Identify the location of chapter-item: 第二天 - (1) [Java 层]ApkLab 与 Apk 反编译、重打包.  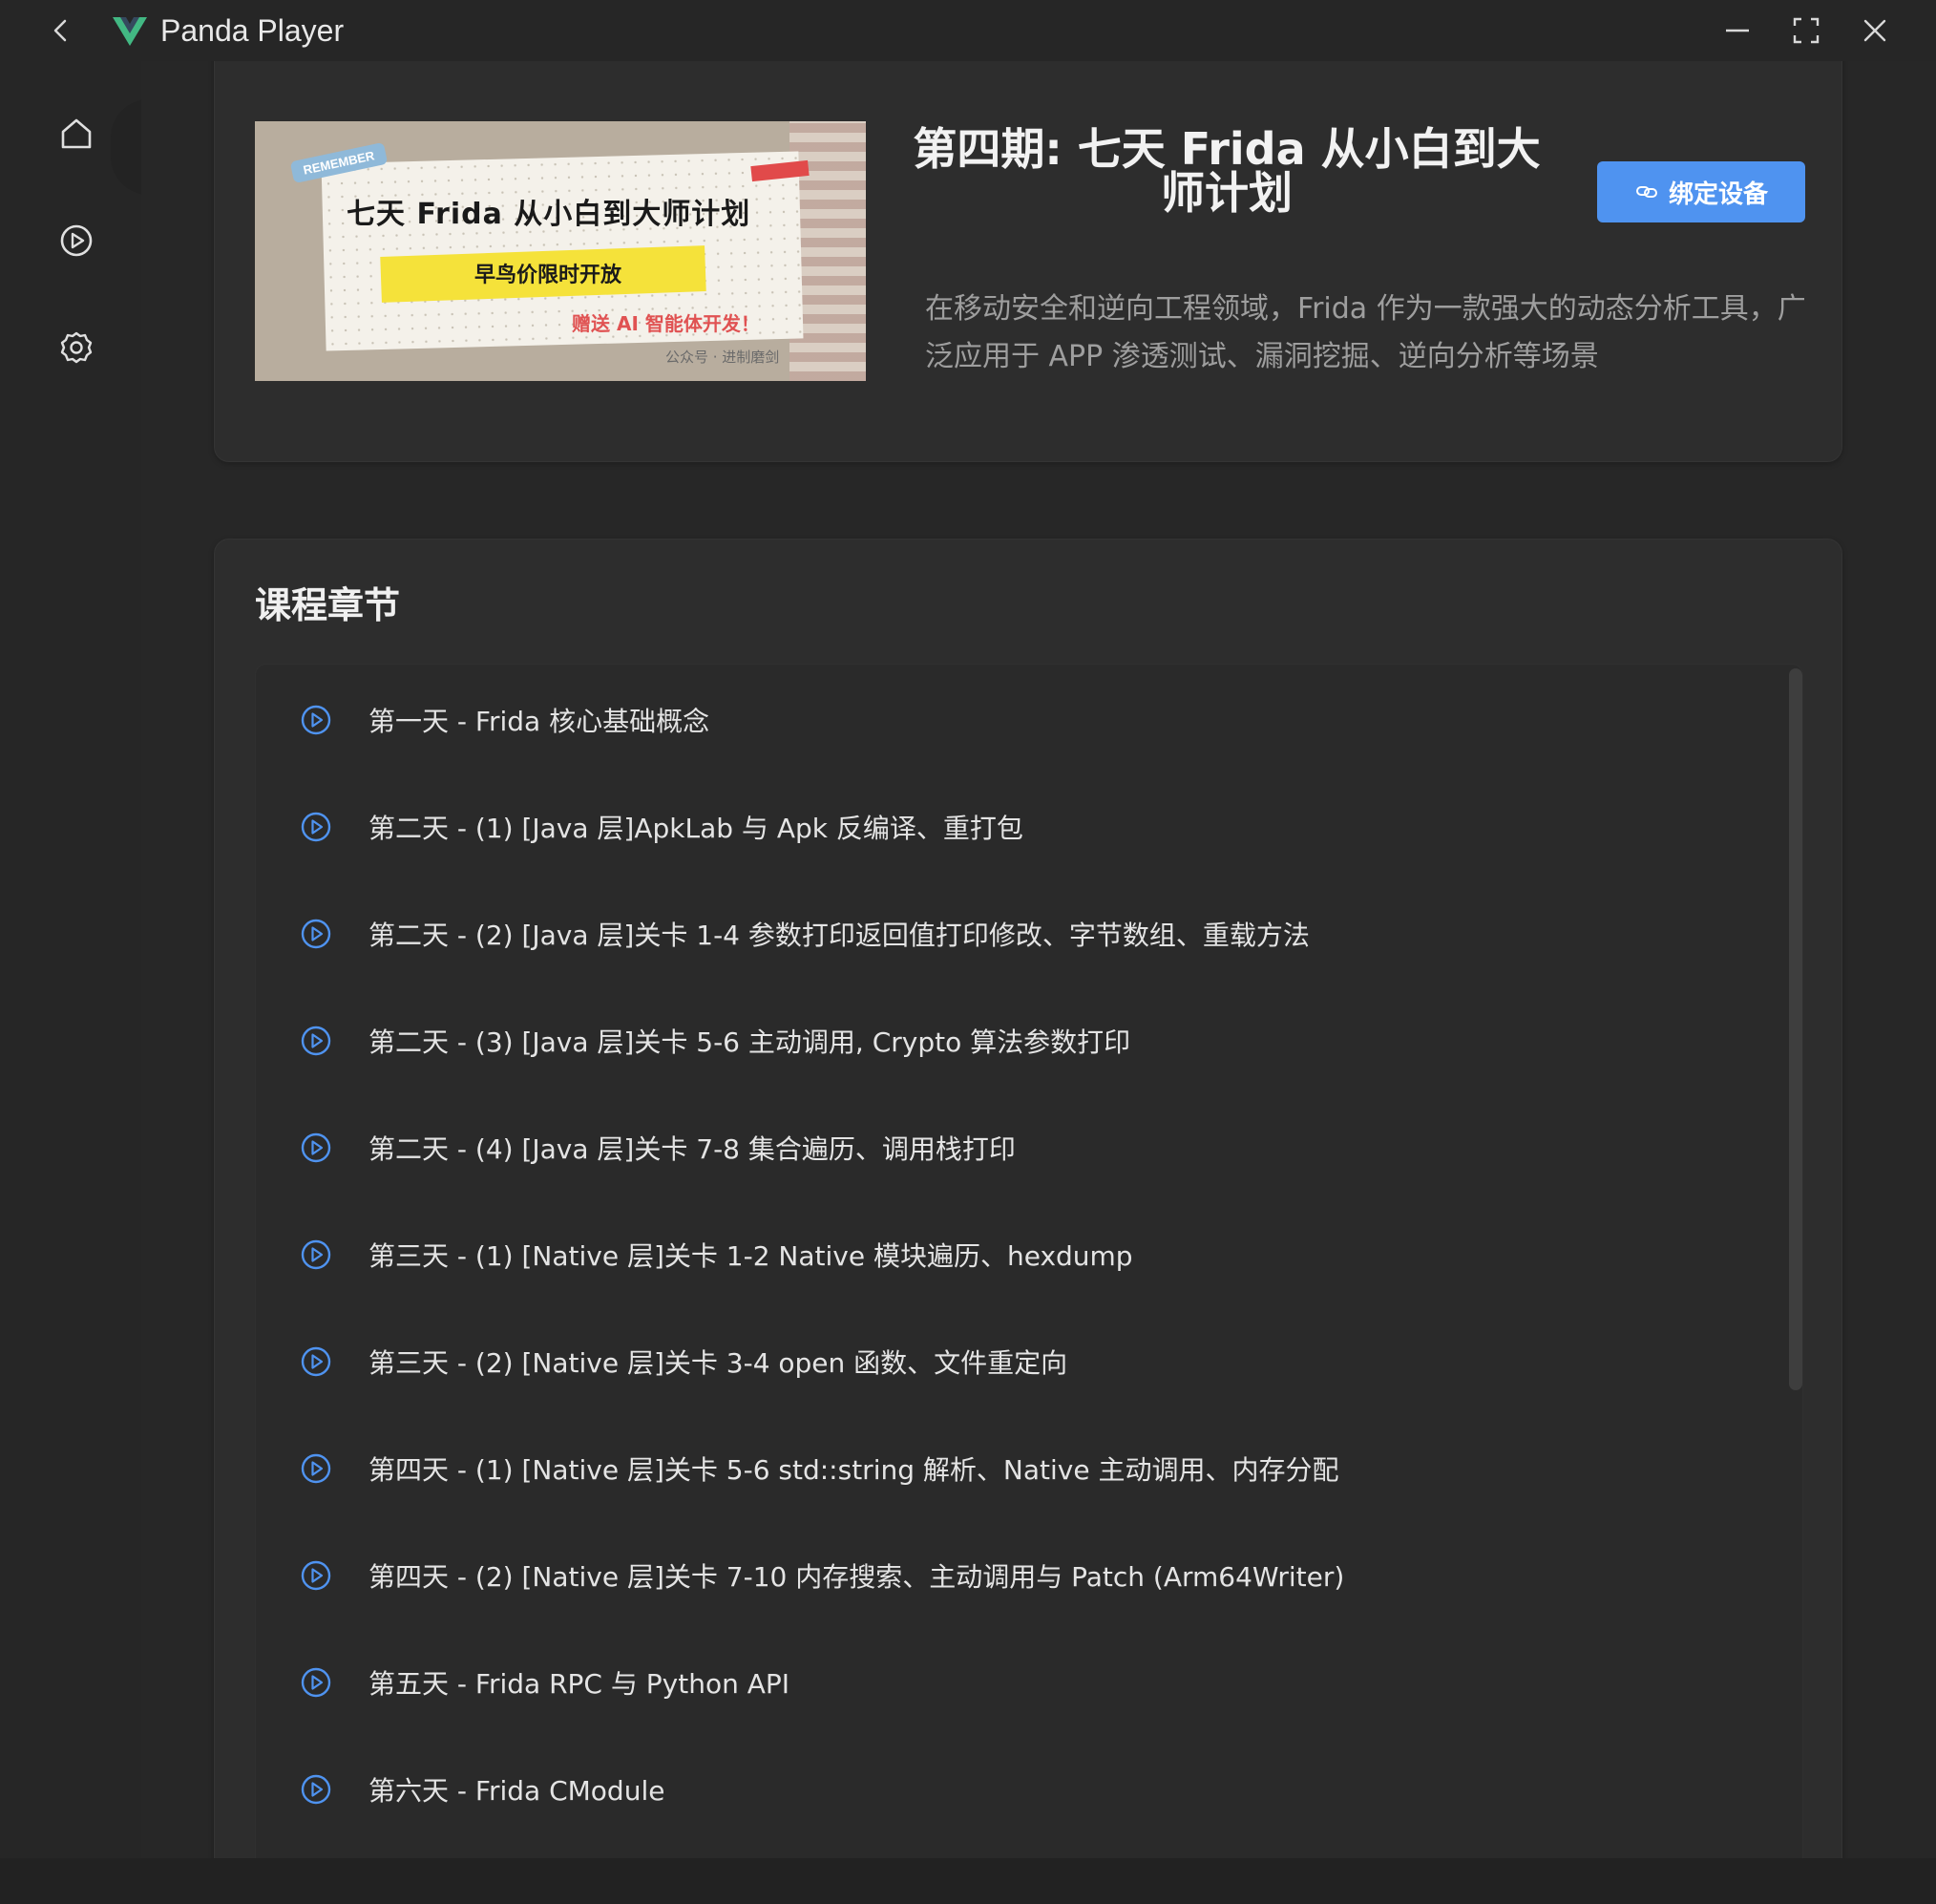
(1010, 826).